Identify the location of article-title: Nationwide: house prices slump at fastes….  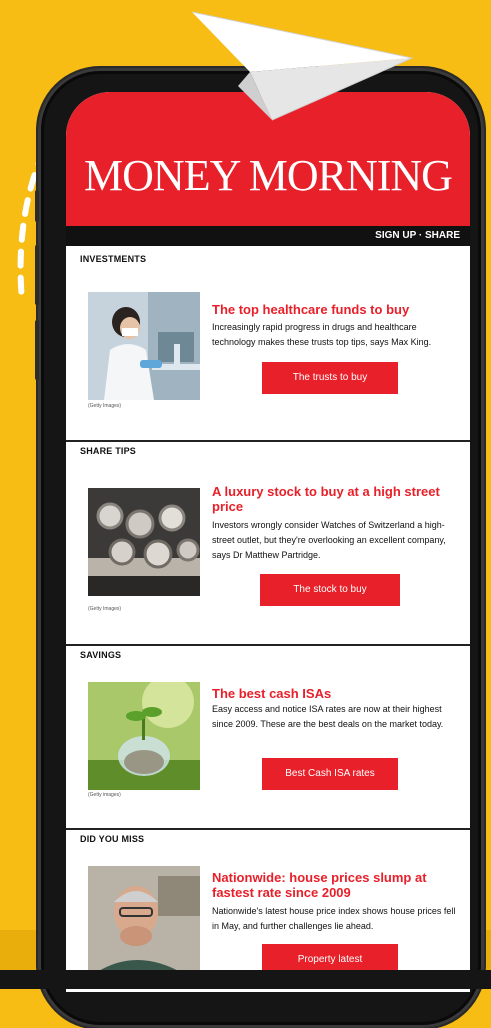
(332, 885).